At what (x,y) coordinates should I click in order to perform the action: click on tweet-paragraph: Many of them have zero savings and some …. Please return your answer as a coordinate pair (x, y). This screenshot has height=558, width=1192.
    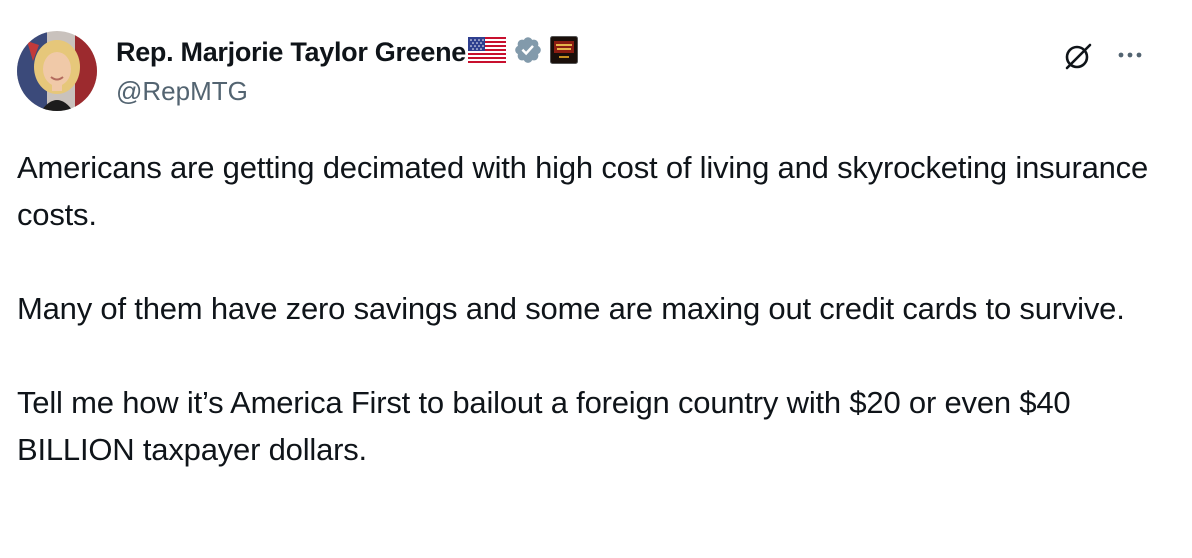
    Looking at the image, I should click on (571, 308).